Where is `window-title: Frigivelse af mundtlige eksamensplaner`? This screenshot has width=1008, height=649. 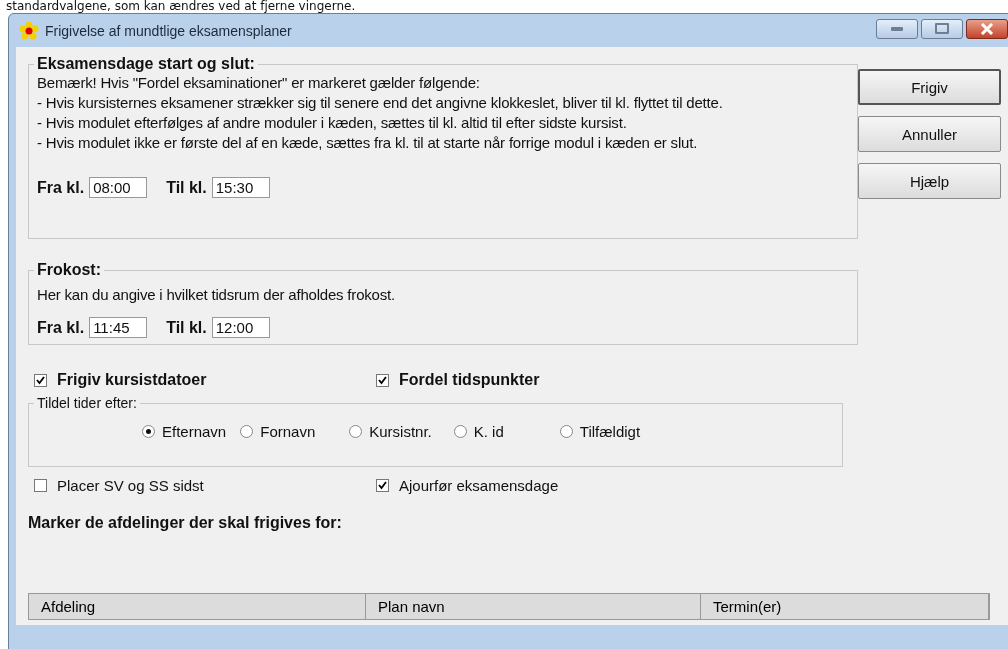
window-title: Frigivelse af mundtlige eksamensplaner is located at coordinates (168, 30).